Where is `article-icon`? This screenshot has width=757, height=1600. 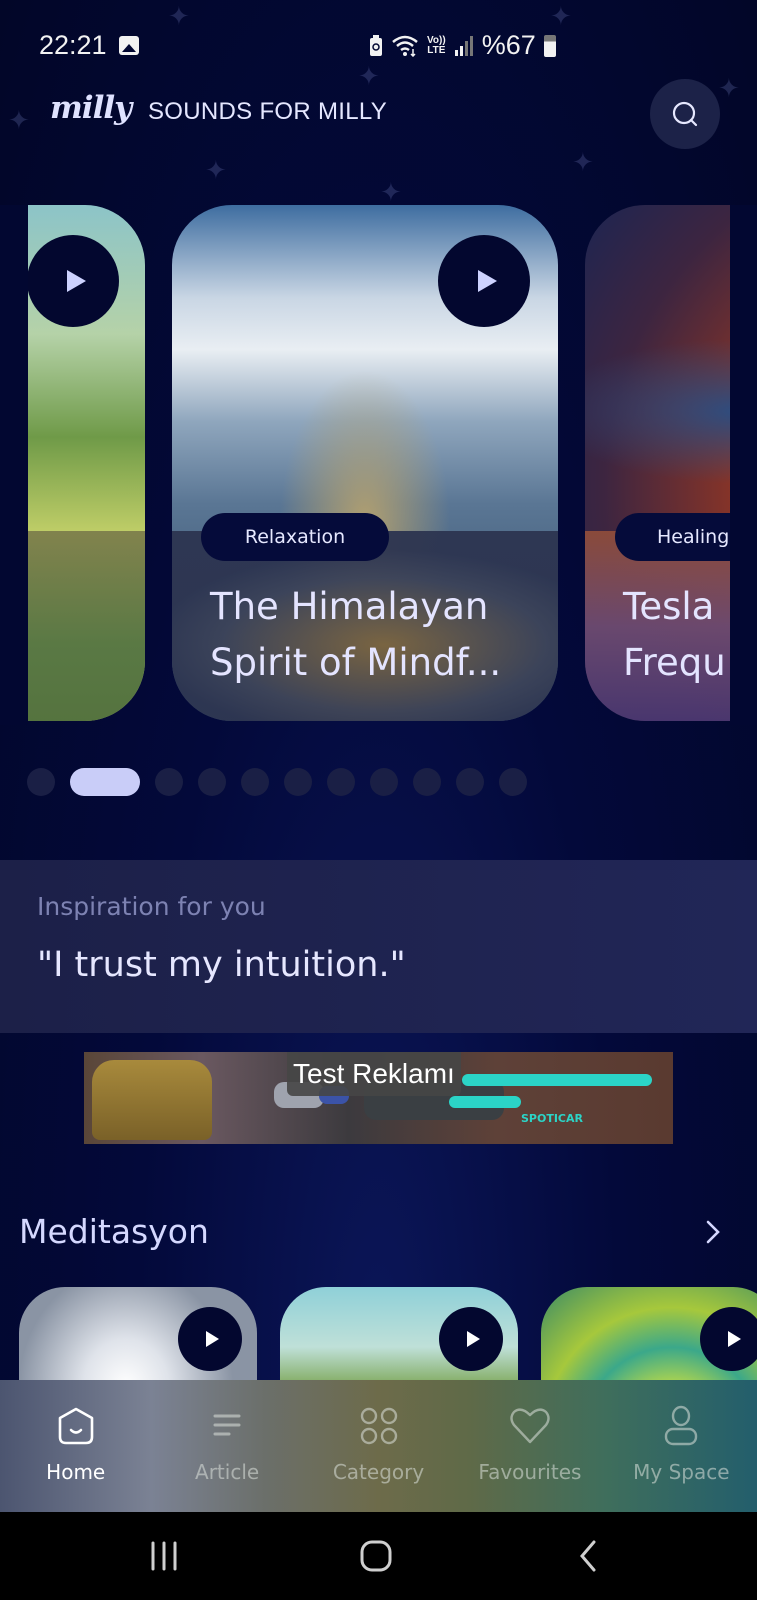
article-icon is located at coordinates (227, 1426).